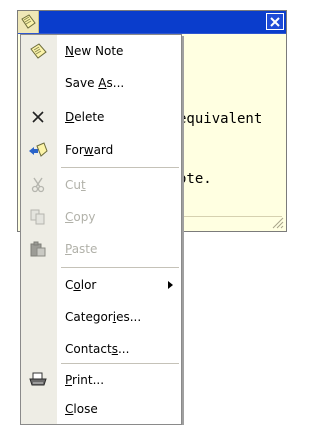  What do you see at coordinates (233, 149) in the screenshot?
I see `note-text: equivalent ote.` at bounding box center [233, 149].